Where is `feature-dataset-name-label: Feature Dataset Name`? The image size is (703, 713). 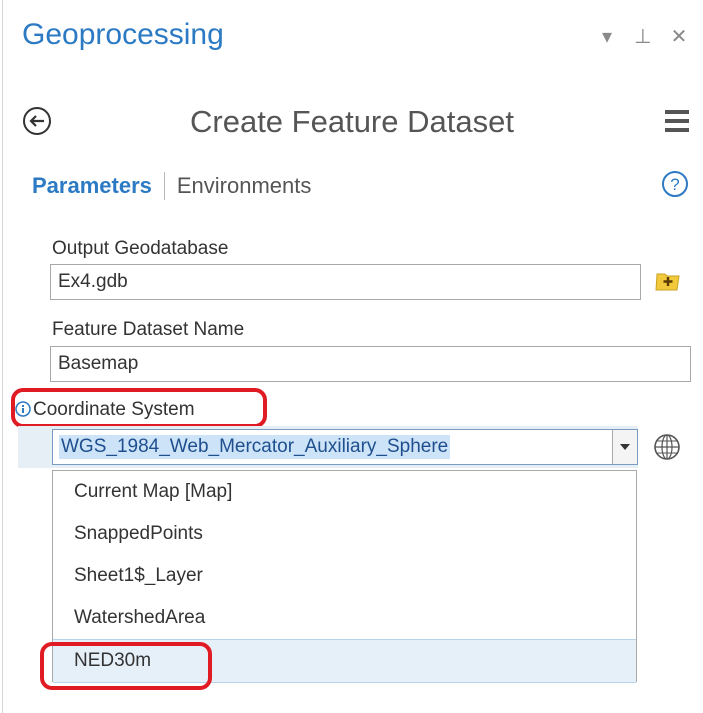 feature-dataset-name-label: Feature Dataset Name is located at coordinates (148, 329).